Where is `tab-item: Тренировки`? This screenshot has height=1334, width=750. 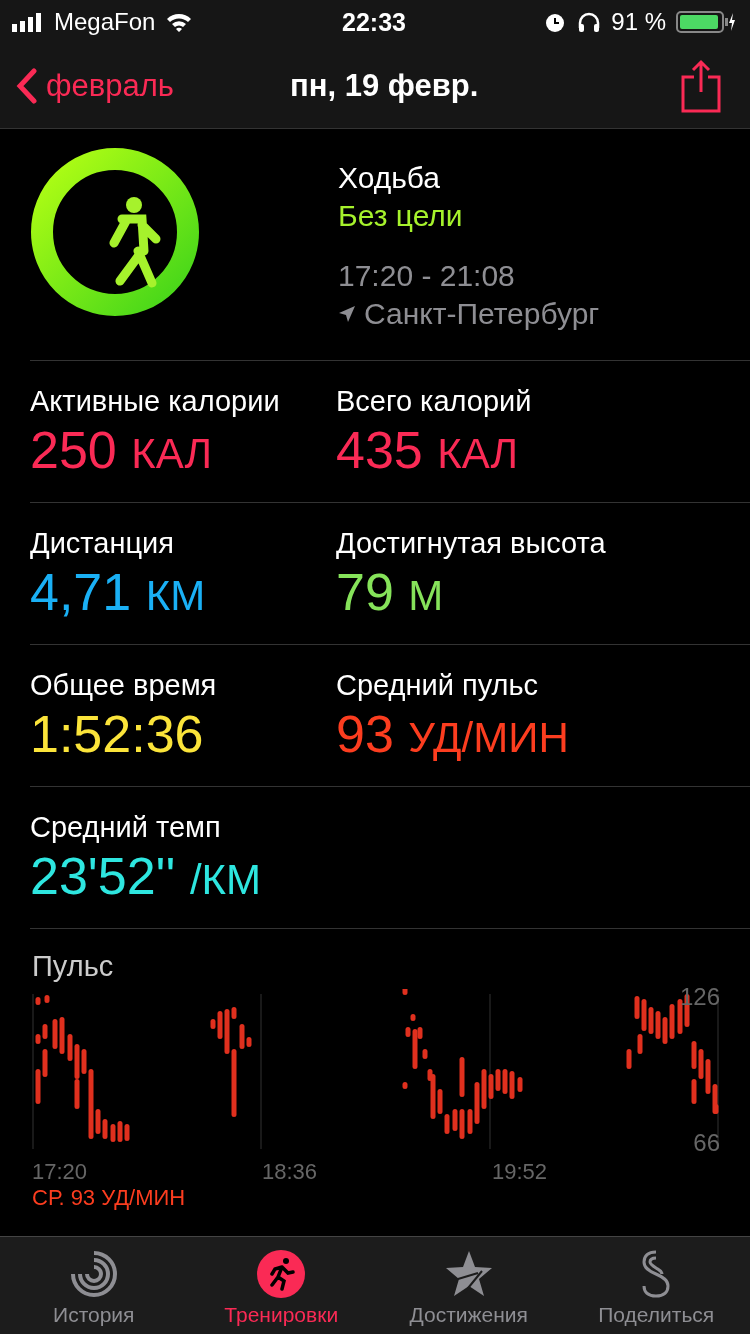 tab-item: Тренировки is located at coordinates (281, 1285).